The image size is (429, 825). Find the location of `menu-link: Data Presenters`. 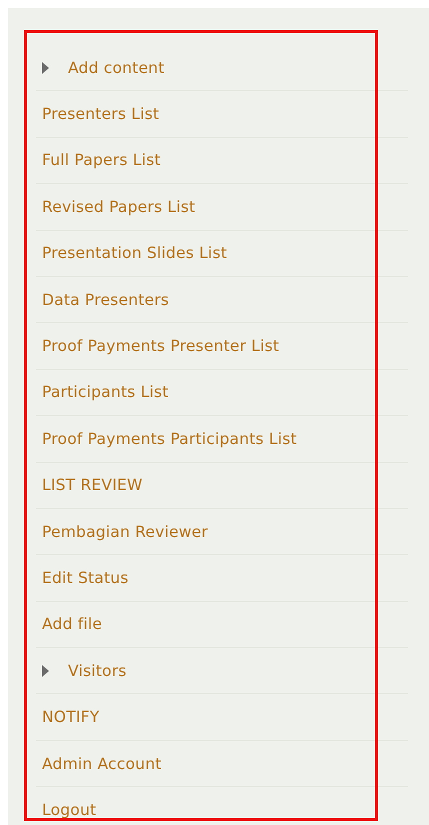

menu-link: Data Presenters is located at coordinates (106, 299).